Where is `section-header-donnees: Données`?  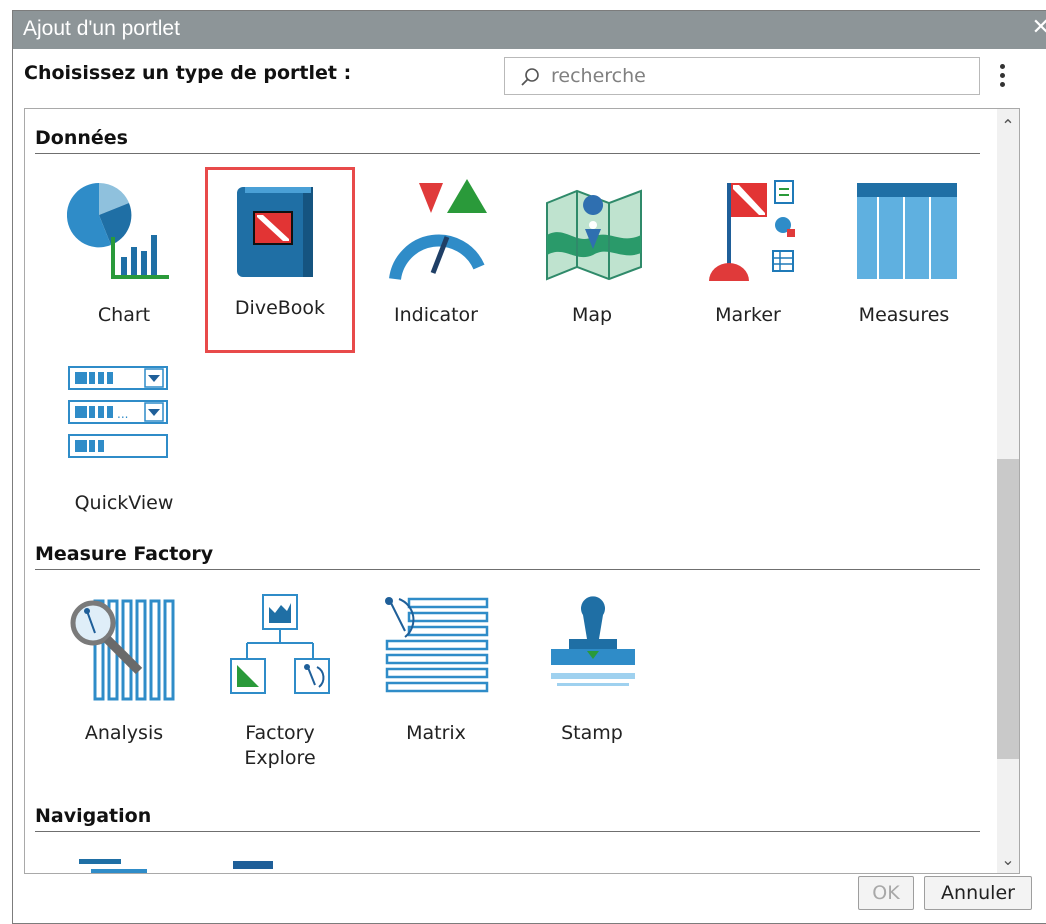 section-header-donnees: Données is located at coordinates (507, 140).